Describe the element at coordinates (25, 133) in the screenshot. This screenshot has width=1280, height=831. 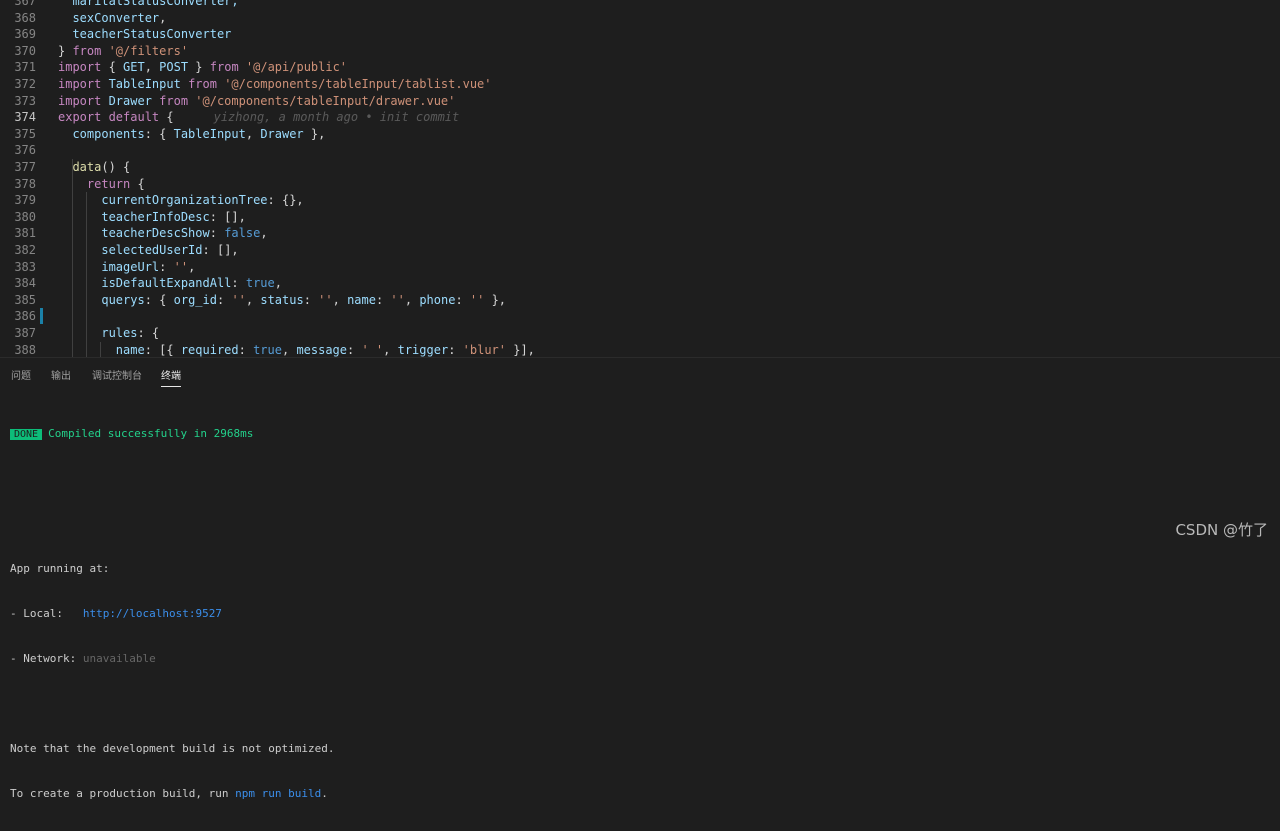
I see `line-number: 375` at that location.